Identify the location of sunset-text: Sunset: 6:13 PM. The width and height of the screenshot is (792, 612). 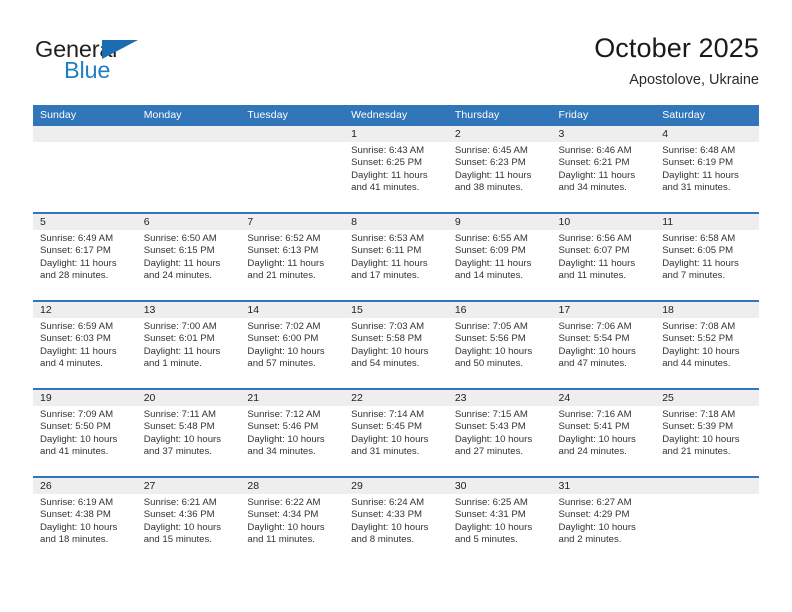
(283, 251).